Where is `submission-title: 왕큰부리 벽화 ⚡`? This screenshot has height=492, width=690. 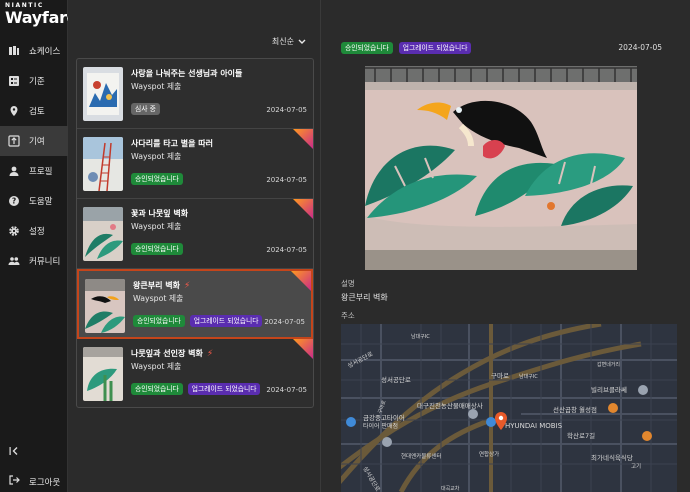 submission-title: 왕큰부리 벽화 ⚡ is located at coordinates (162, 285).